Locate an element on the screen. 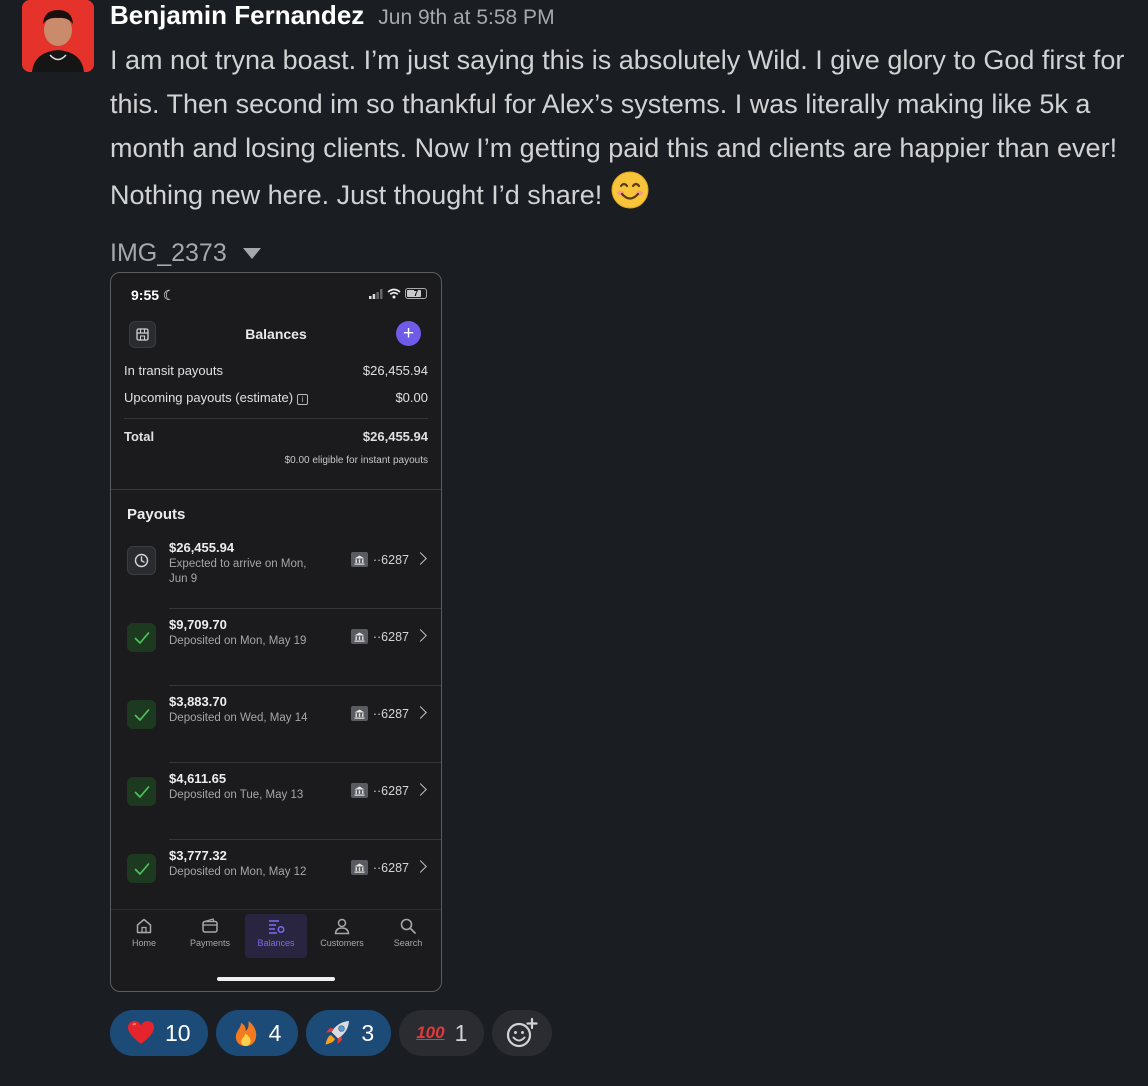 This screenshot has width=1148, height=1086. phone-top-bar: Balances + is located at coordinates (276, 337).